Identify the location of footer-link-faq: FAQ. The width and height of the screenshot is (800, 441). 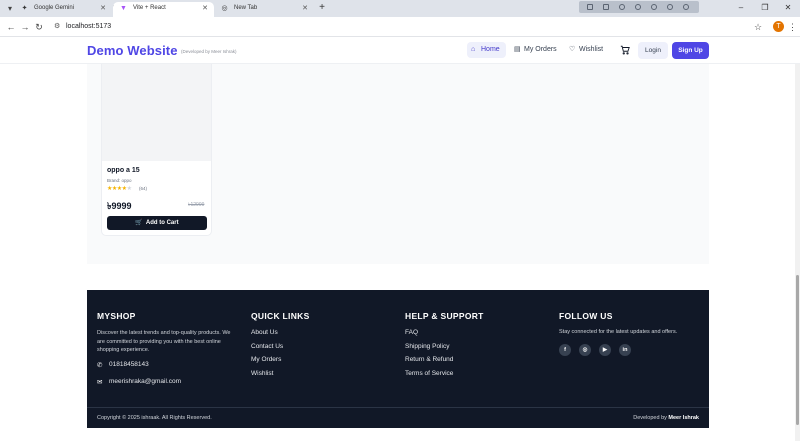
(411, 332).